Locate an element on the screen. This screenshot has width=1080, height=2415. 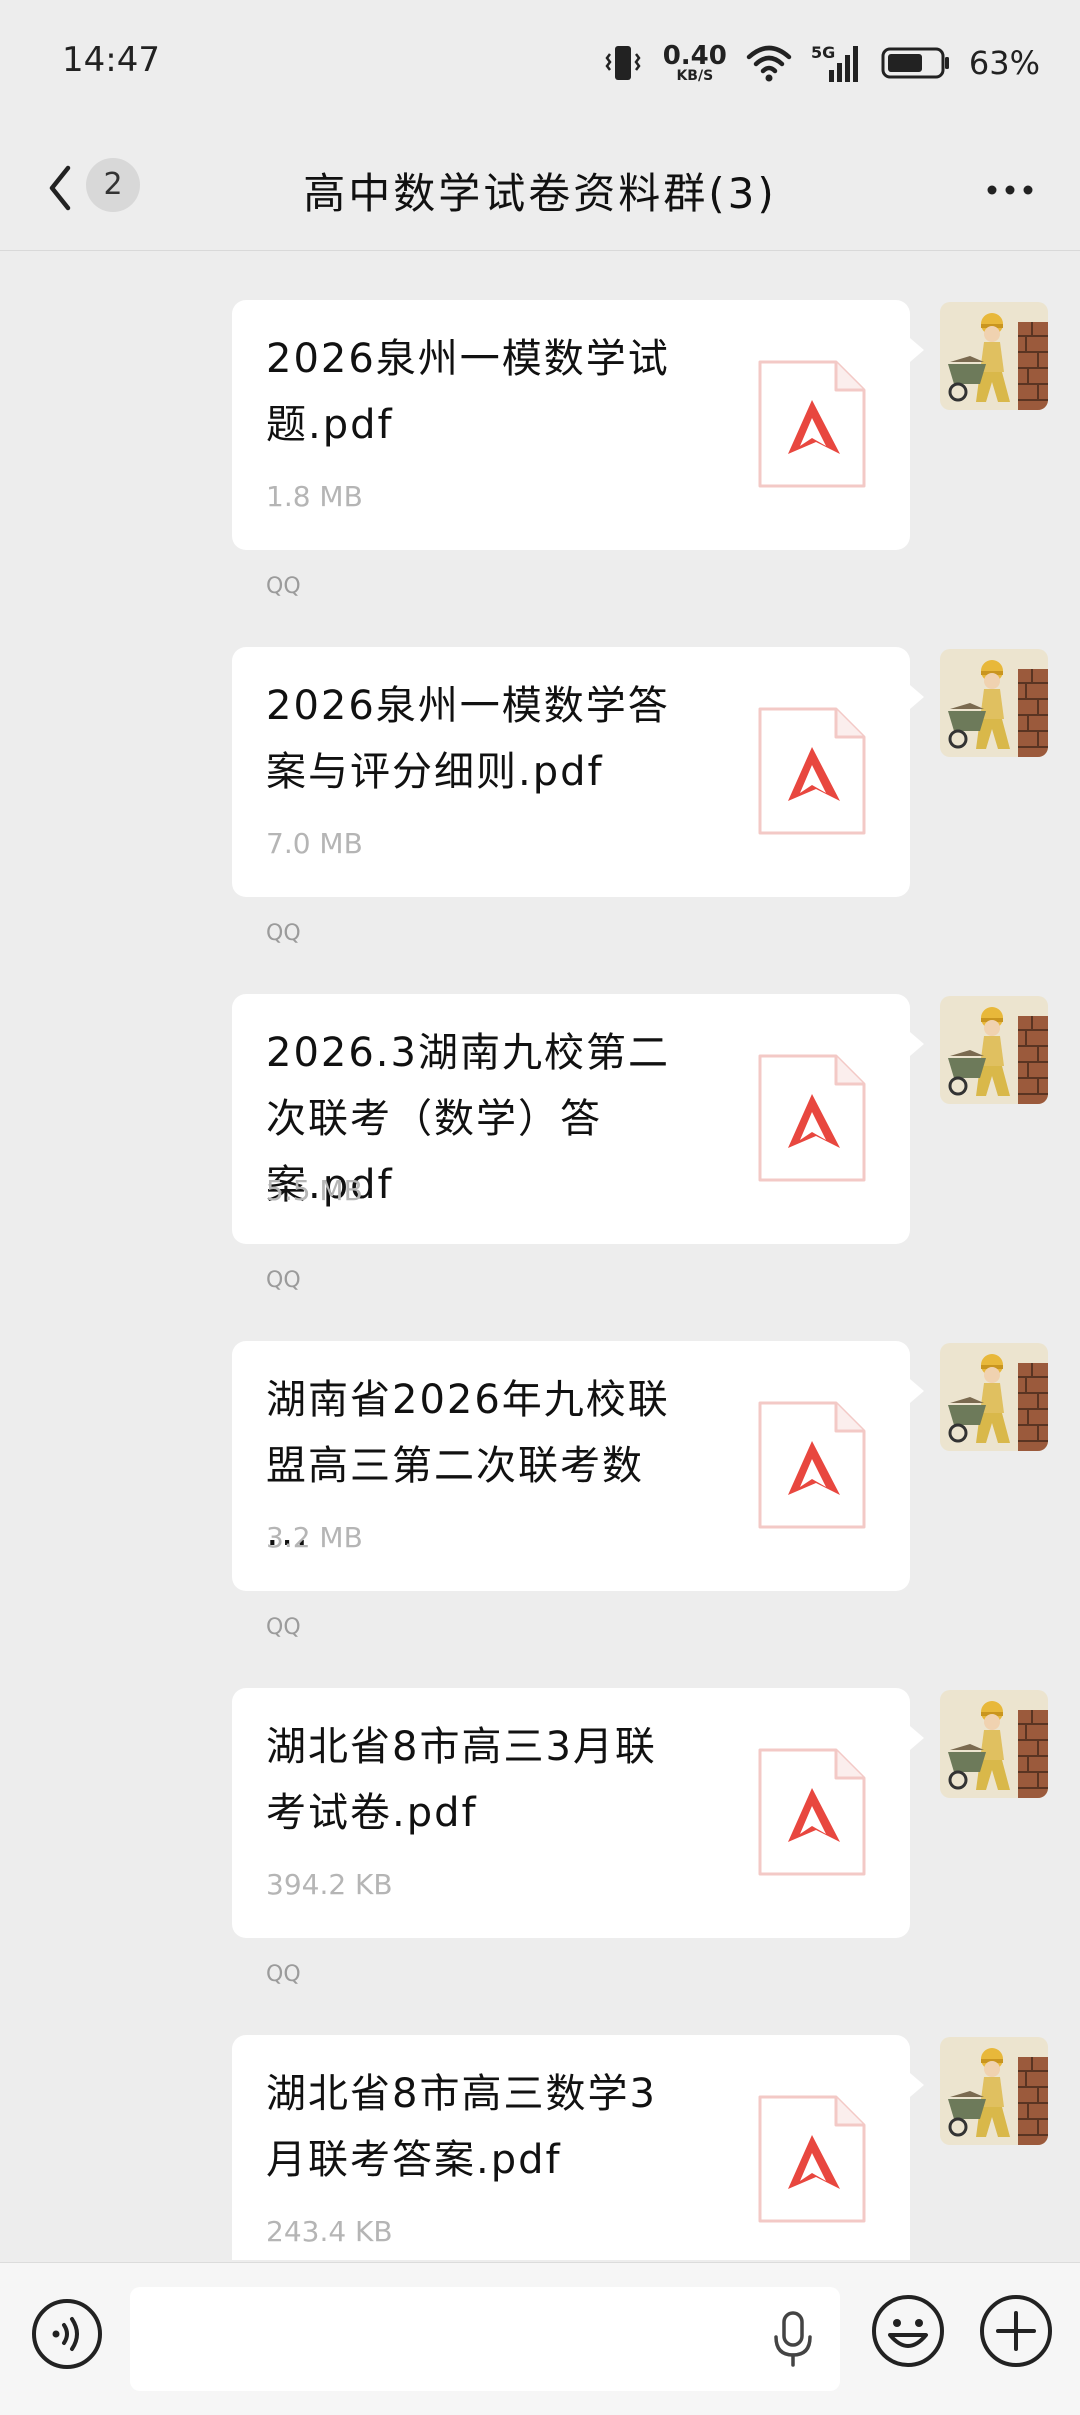
input-bar is located at coordinates (540, 2338).